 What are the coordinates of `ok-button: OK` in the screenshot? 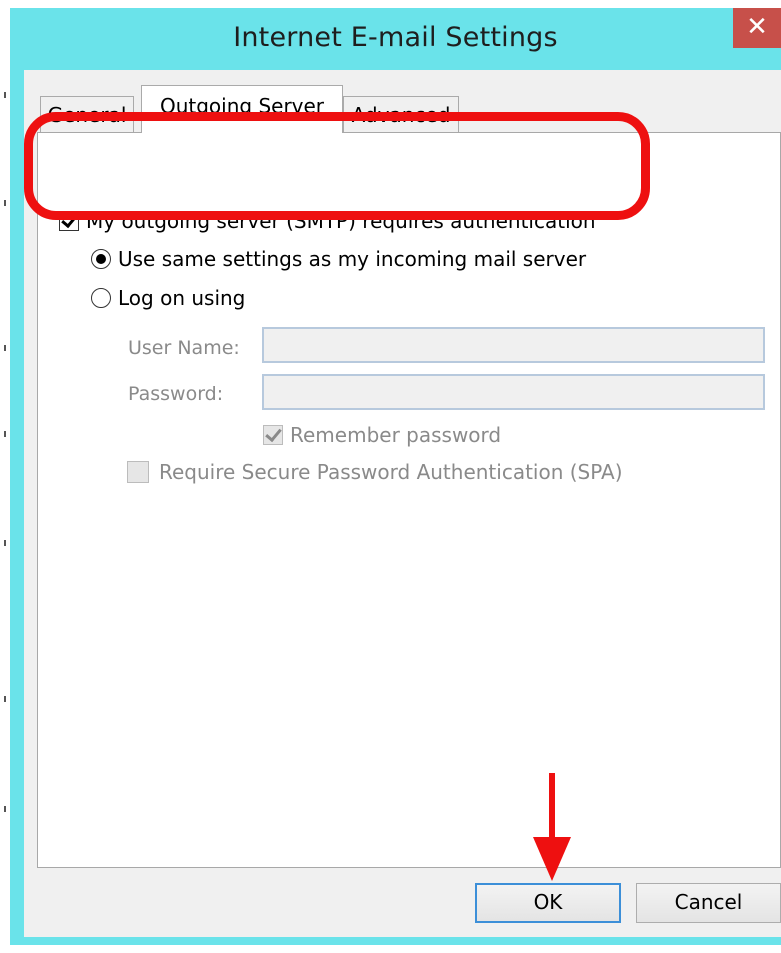 It's located at (548, 903).